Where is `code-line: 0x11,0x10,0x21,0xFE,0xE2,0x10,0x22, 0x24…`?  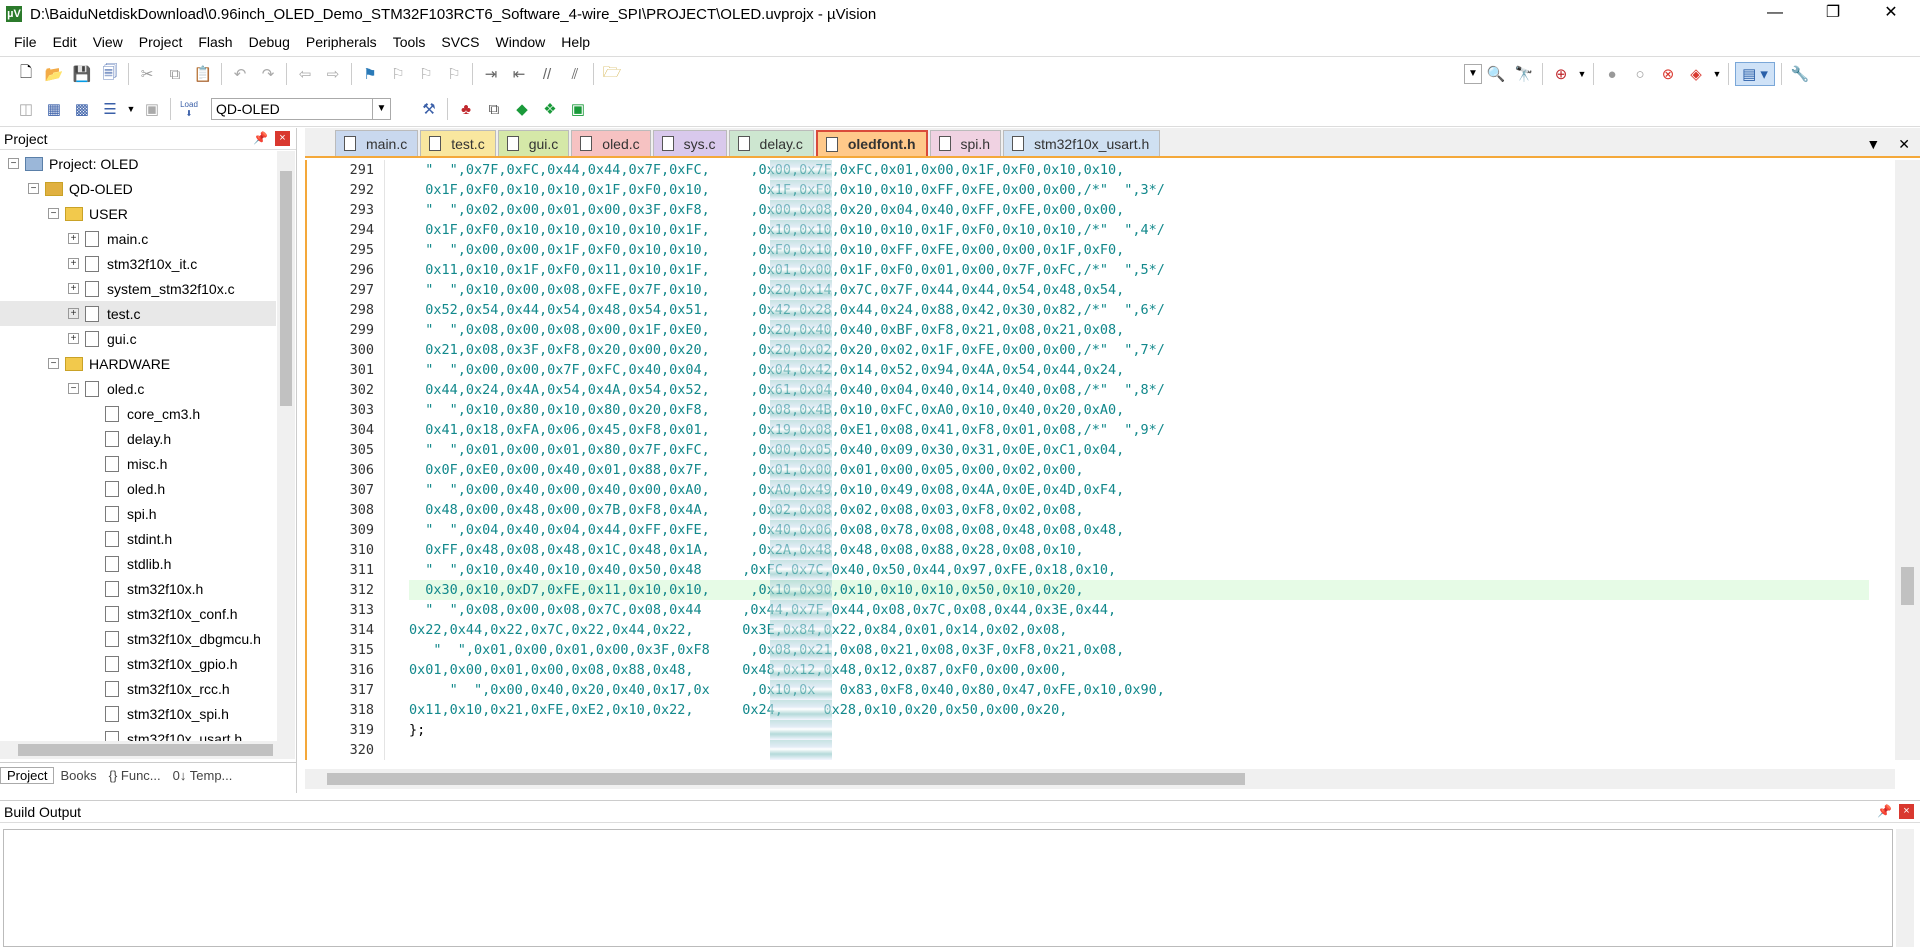 code-line: 0x11,0x10,0x21,0xFE,0xE2,0x10,0x22, 0x24… is located at coordinates (1139, 710).